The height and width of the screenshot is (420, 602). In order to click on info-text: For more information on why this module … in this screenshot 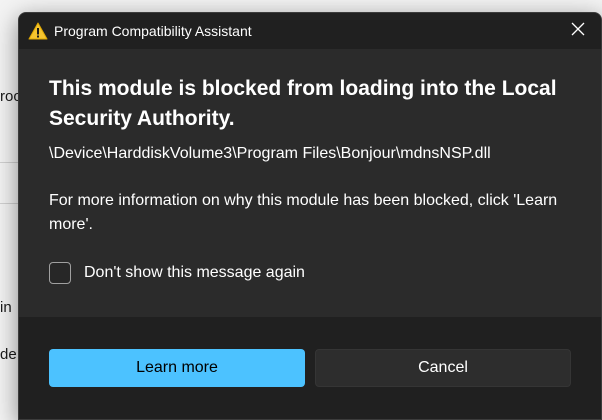, I will do `click(303, 212)`.